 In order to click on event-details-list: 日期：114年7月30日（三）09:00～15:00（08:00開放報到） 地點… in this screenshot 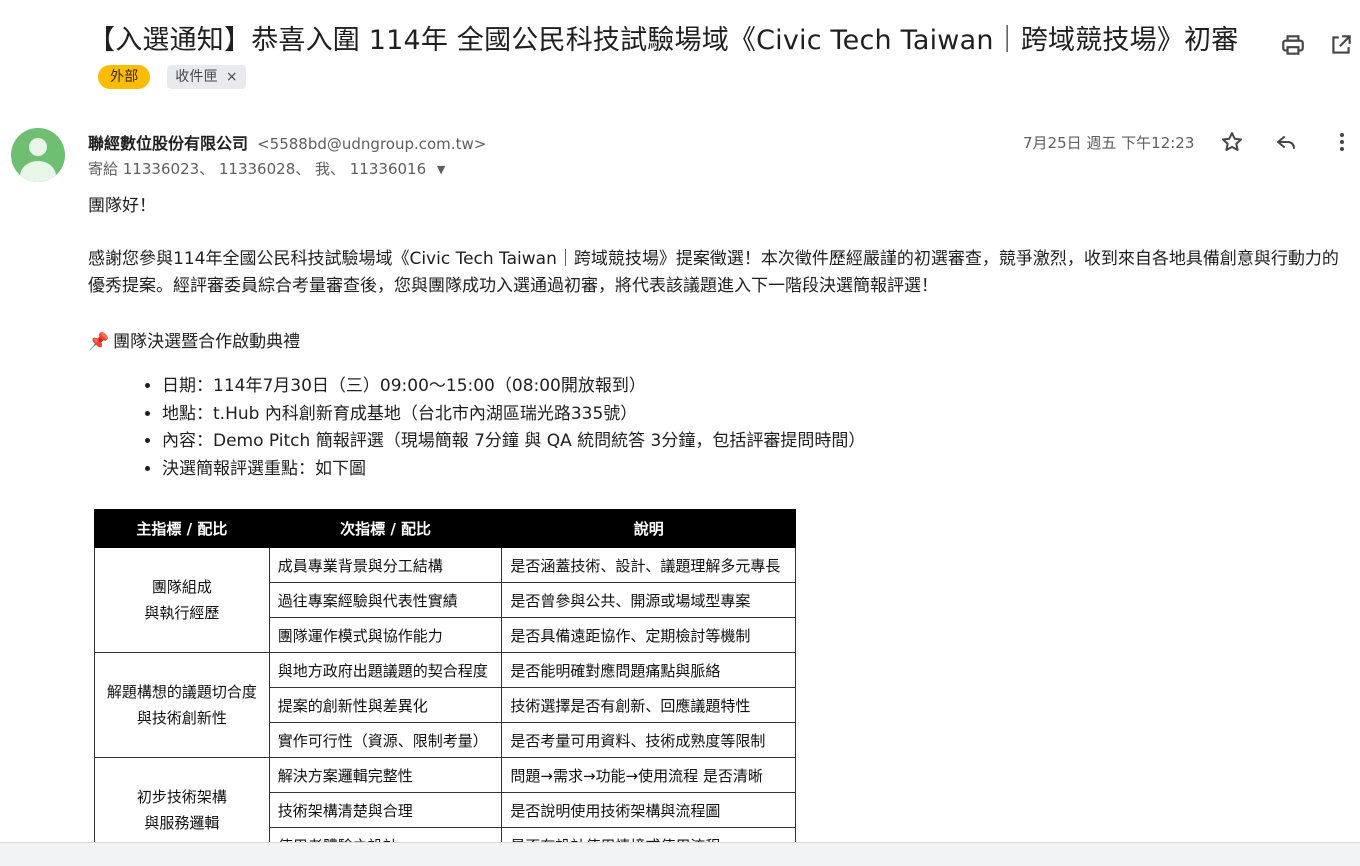, I will do `click(502, 428)`.